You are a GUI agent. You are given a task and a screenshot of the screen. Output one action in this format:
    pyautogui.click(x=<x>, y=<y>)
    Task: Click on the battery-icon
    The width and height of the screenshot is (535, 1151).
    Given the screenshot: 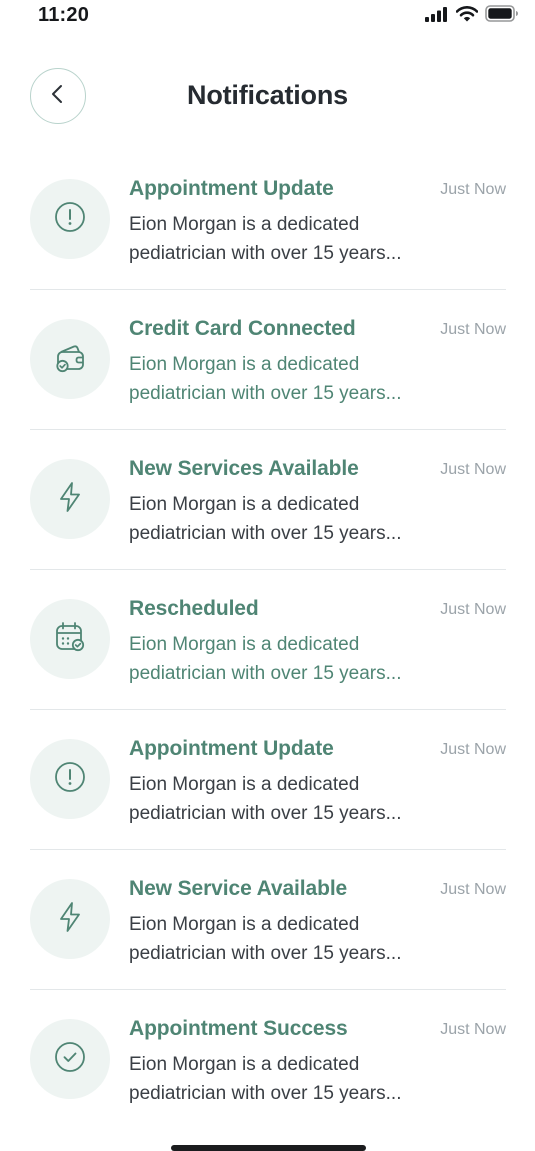 What is the action you would take?
    pyautogui.click(x=502, y=16)
    